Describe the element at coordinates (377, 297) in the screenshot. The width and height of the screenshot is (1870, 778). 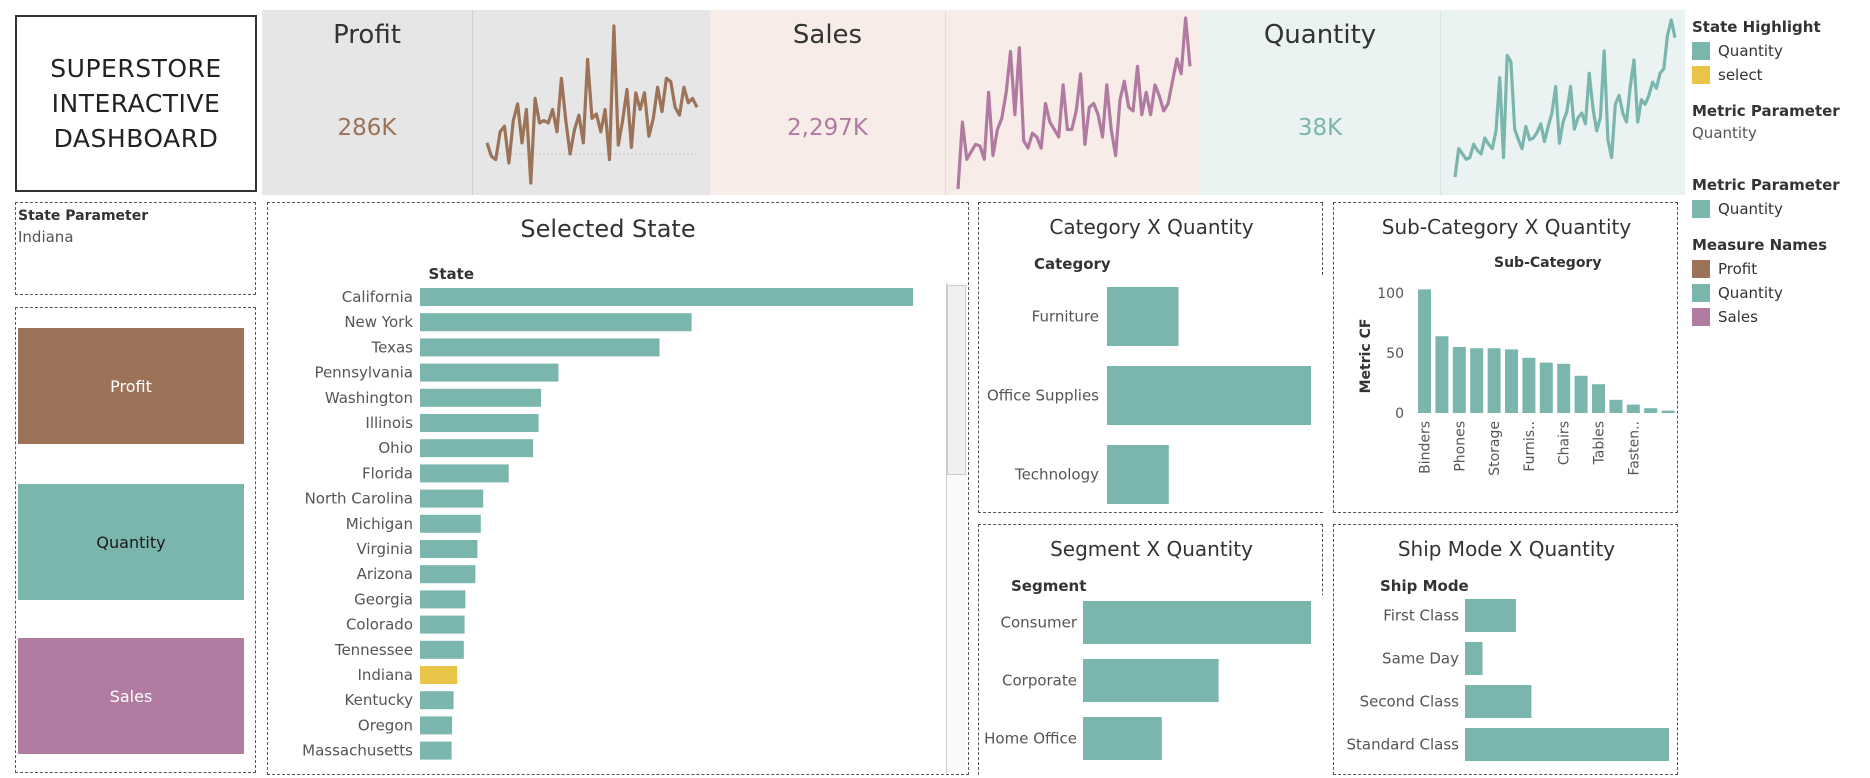
I see `category-label: California` at that location.